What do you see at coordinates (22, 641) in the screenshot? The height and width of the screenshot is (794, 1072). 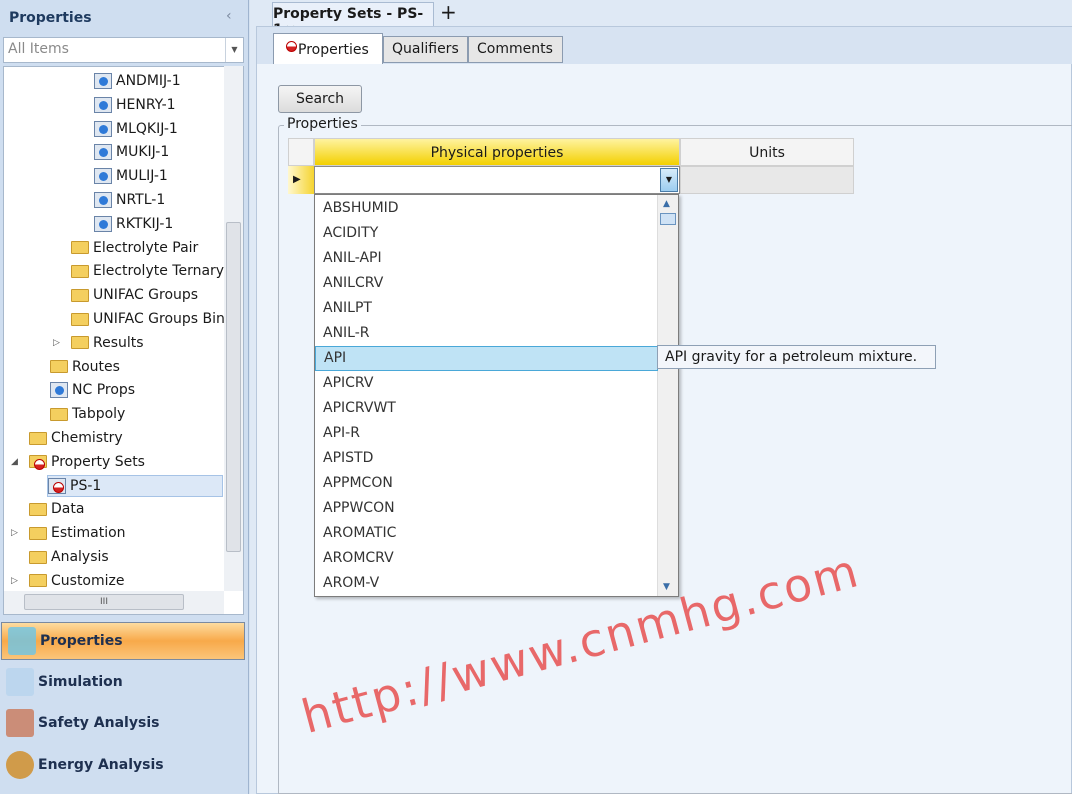 I see `flask-icon` at bounding box center [22, 641].